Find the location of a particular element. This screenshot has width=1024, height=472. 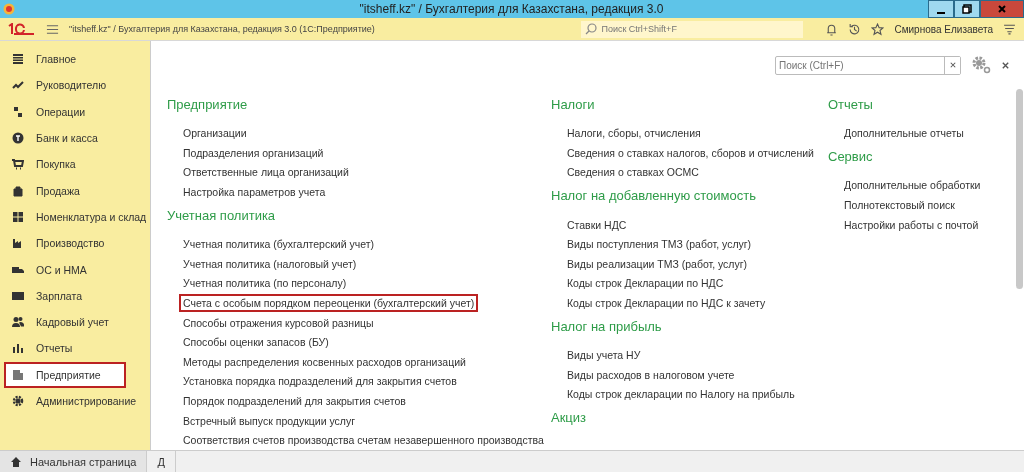

menu-link: Виды учета НУ is located at coordinates (604, 355).